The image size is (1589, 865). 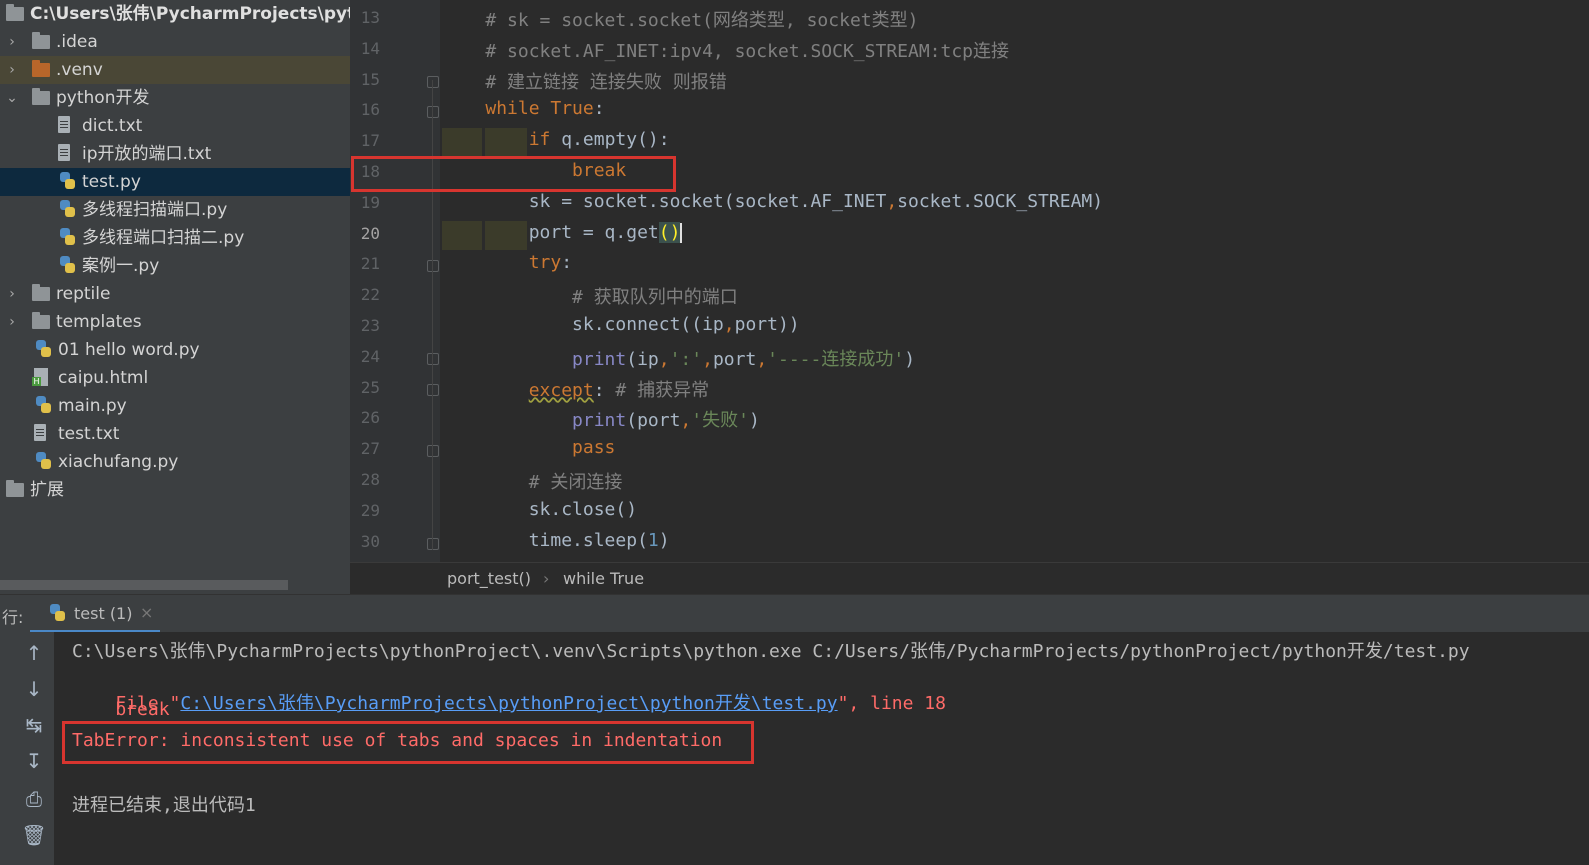 What do you see at coordinates (575, 389) in the screenshot?
I see `code-line: except: # 捕获异常` at bounding box center [575, 389].